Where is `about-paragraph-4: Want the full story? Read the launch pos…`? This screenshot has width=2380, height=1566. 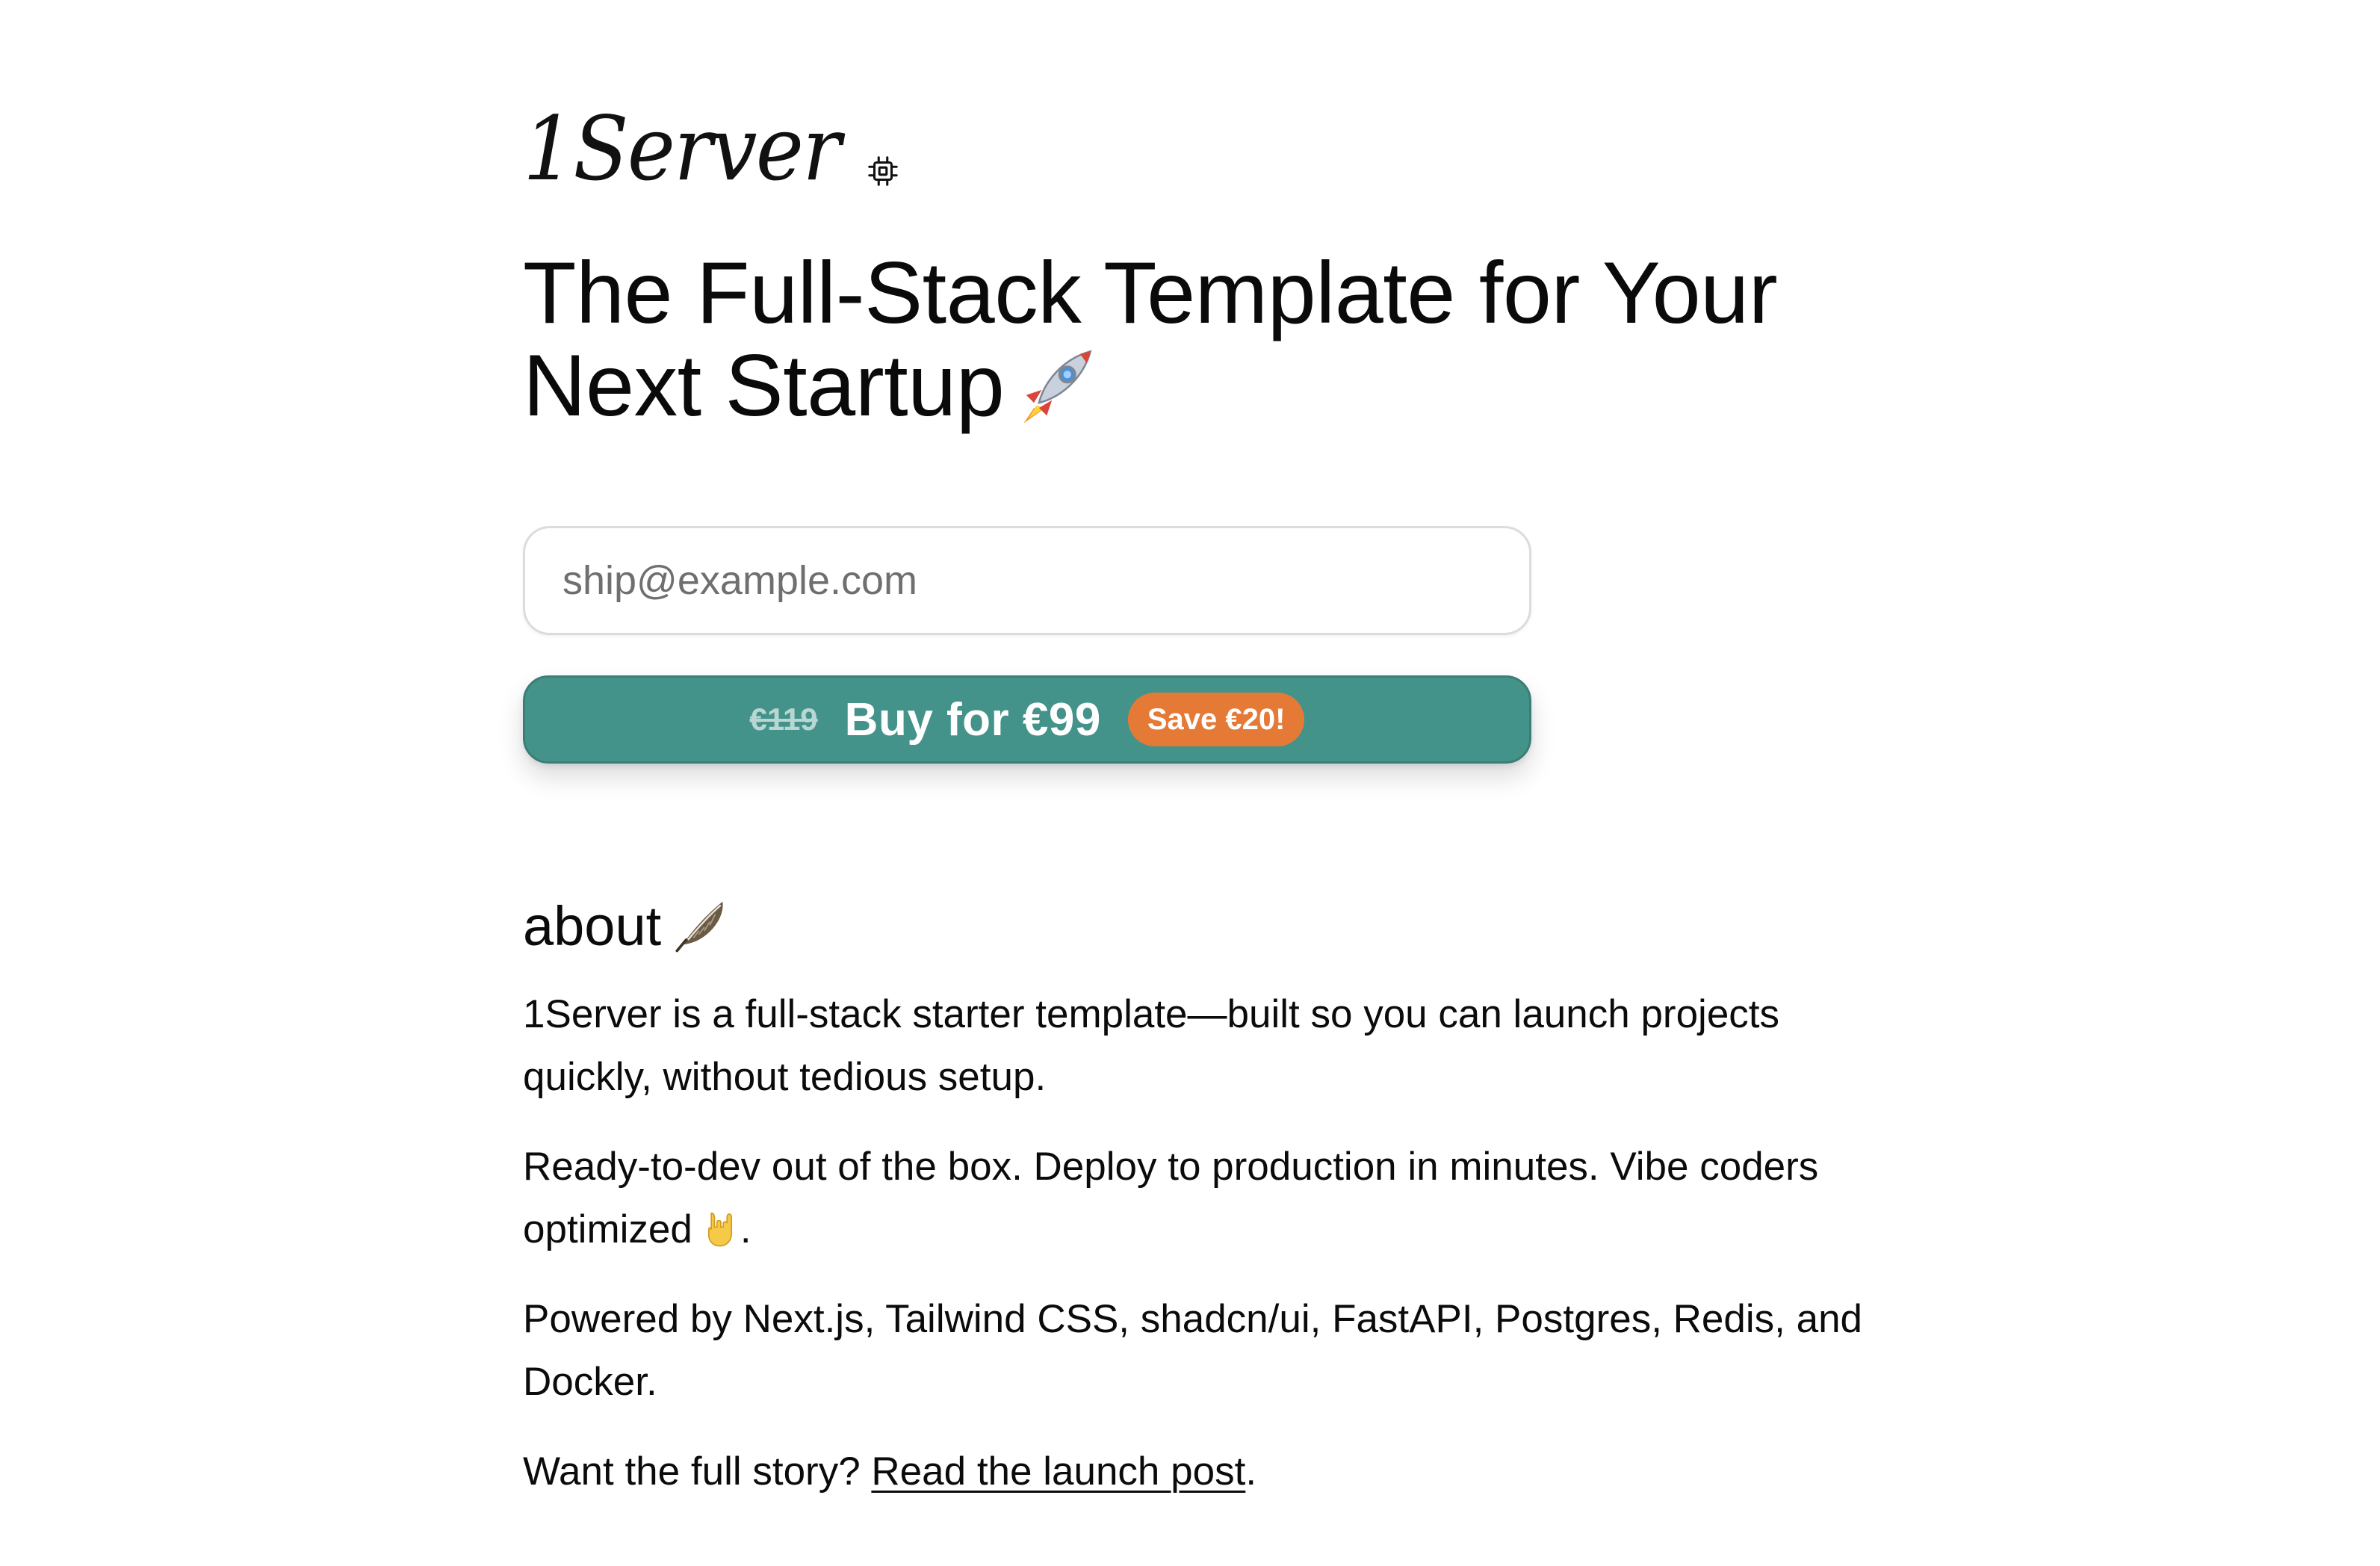 about-paragraph-4: Want the full story? Read the launch pos… is located at coordinates (1217, 1471).